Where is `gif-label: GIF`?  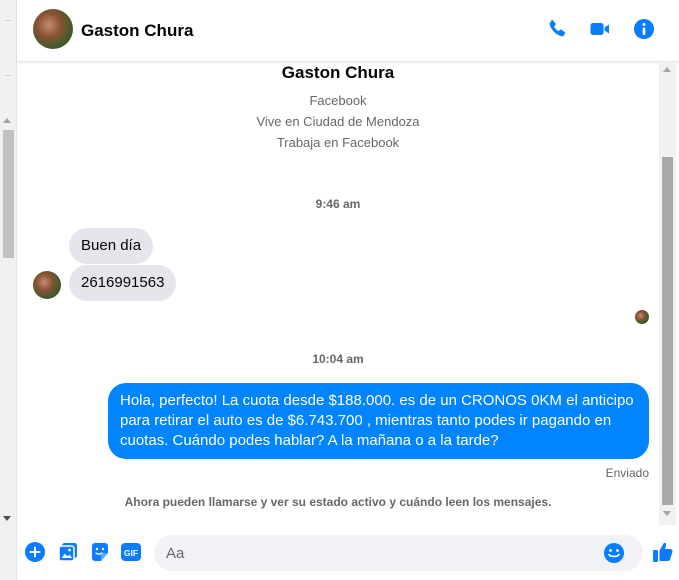 gif-label: GIF is located at coordinates (131, 553).